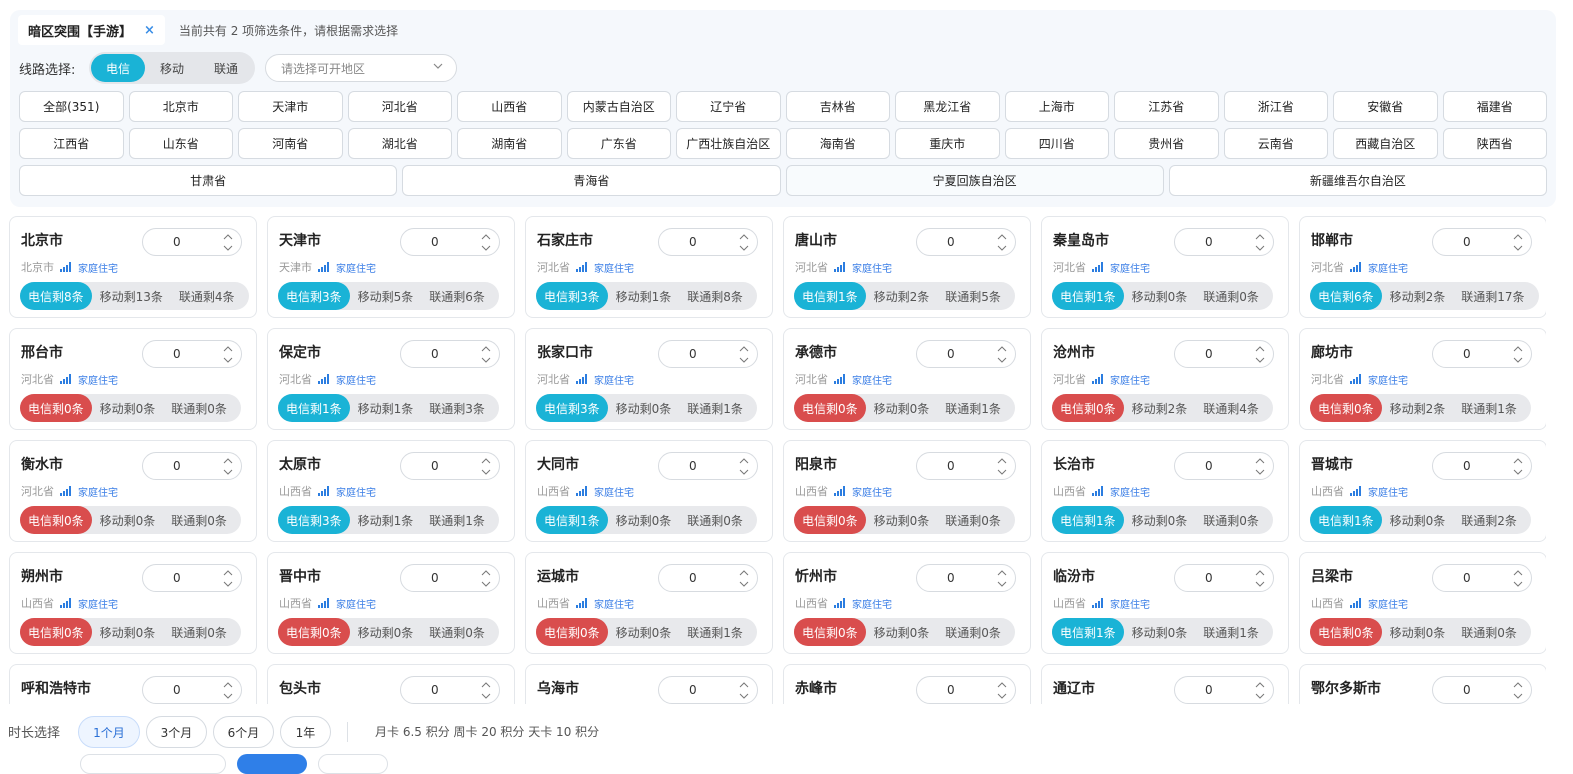  What do you see at coordinates (1346, 296) in the screenshot?
I see `telecom-remaining: 电信剩6条` at bounding box center [1346, 296].